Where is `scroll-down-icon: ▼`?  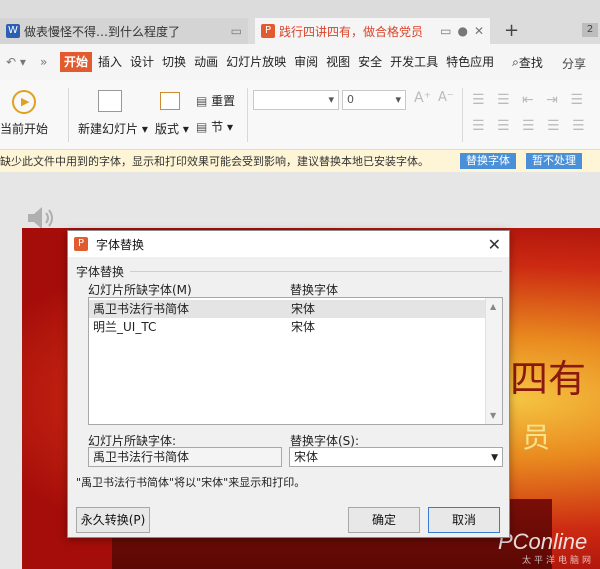 scroll-down-icon: ▼ is located at coordinates (493, 415).